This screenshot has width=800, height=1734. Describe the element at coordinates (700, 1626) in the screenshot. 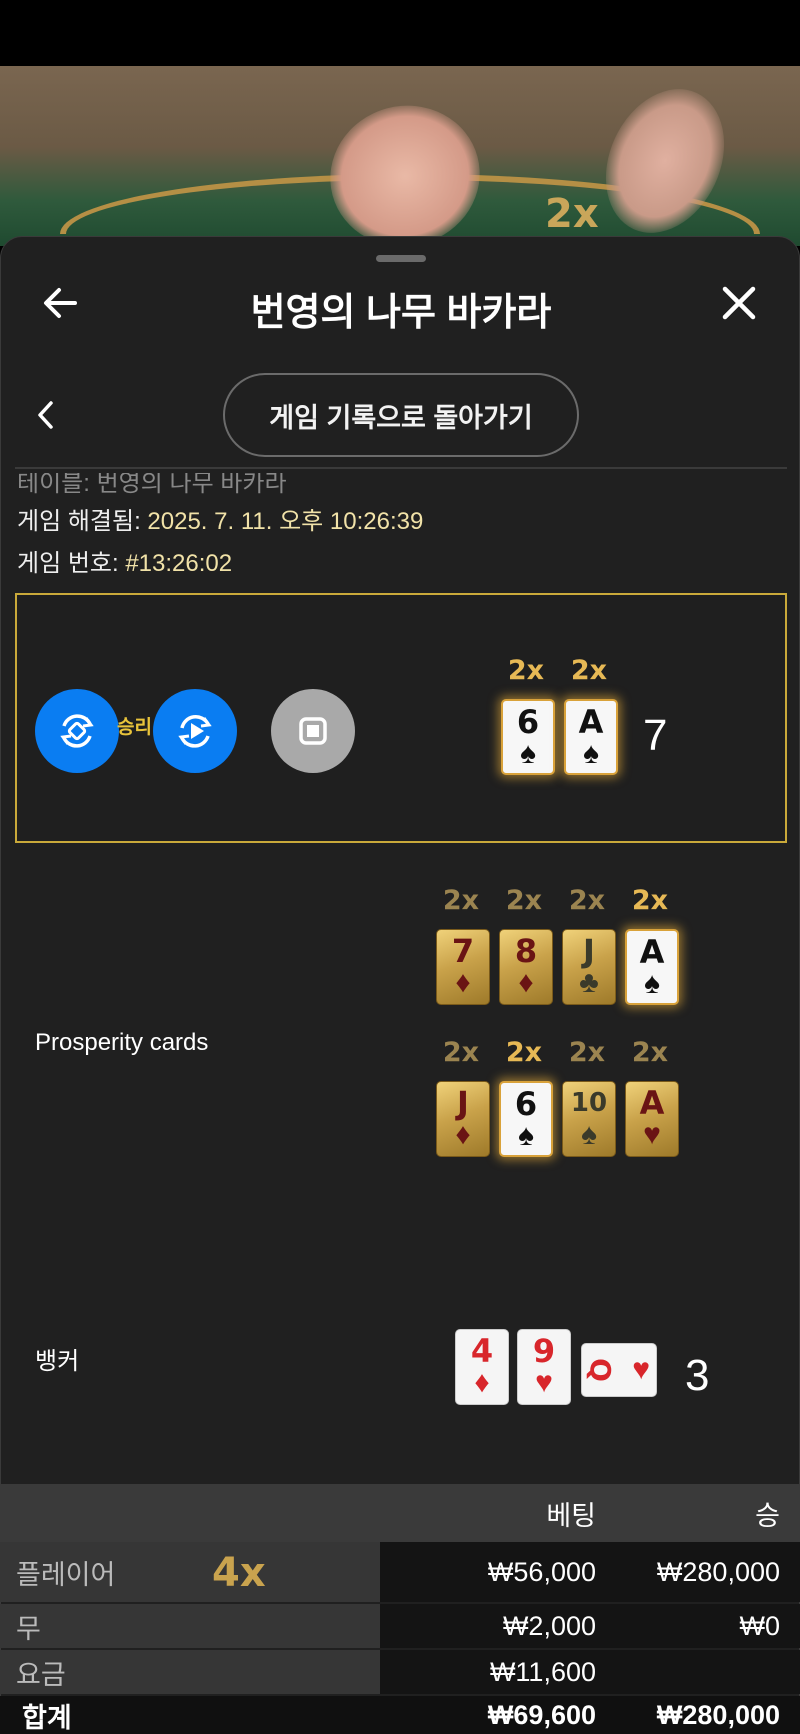

I see `row-win: ₩0` at that location.